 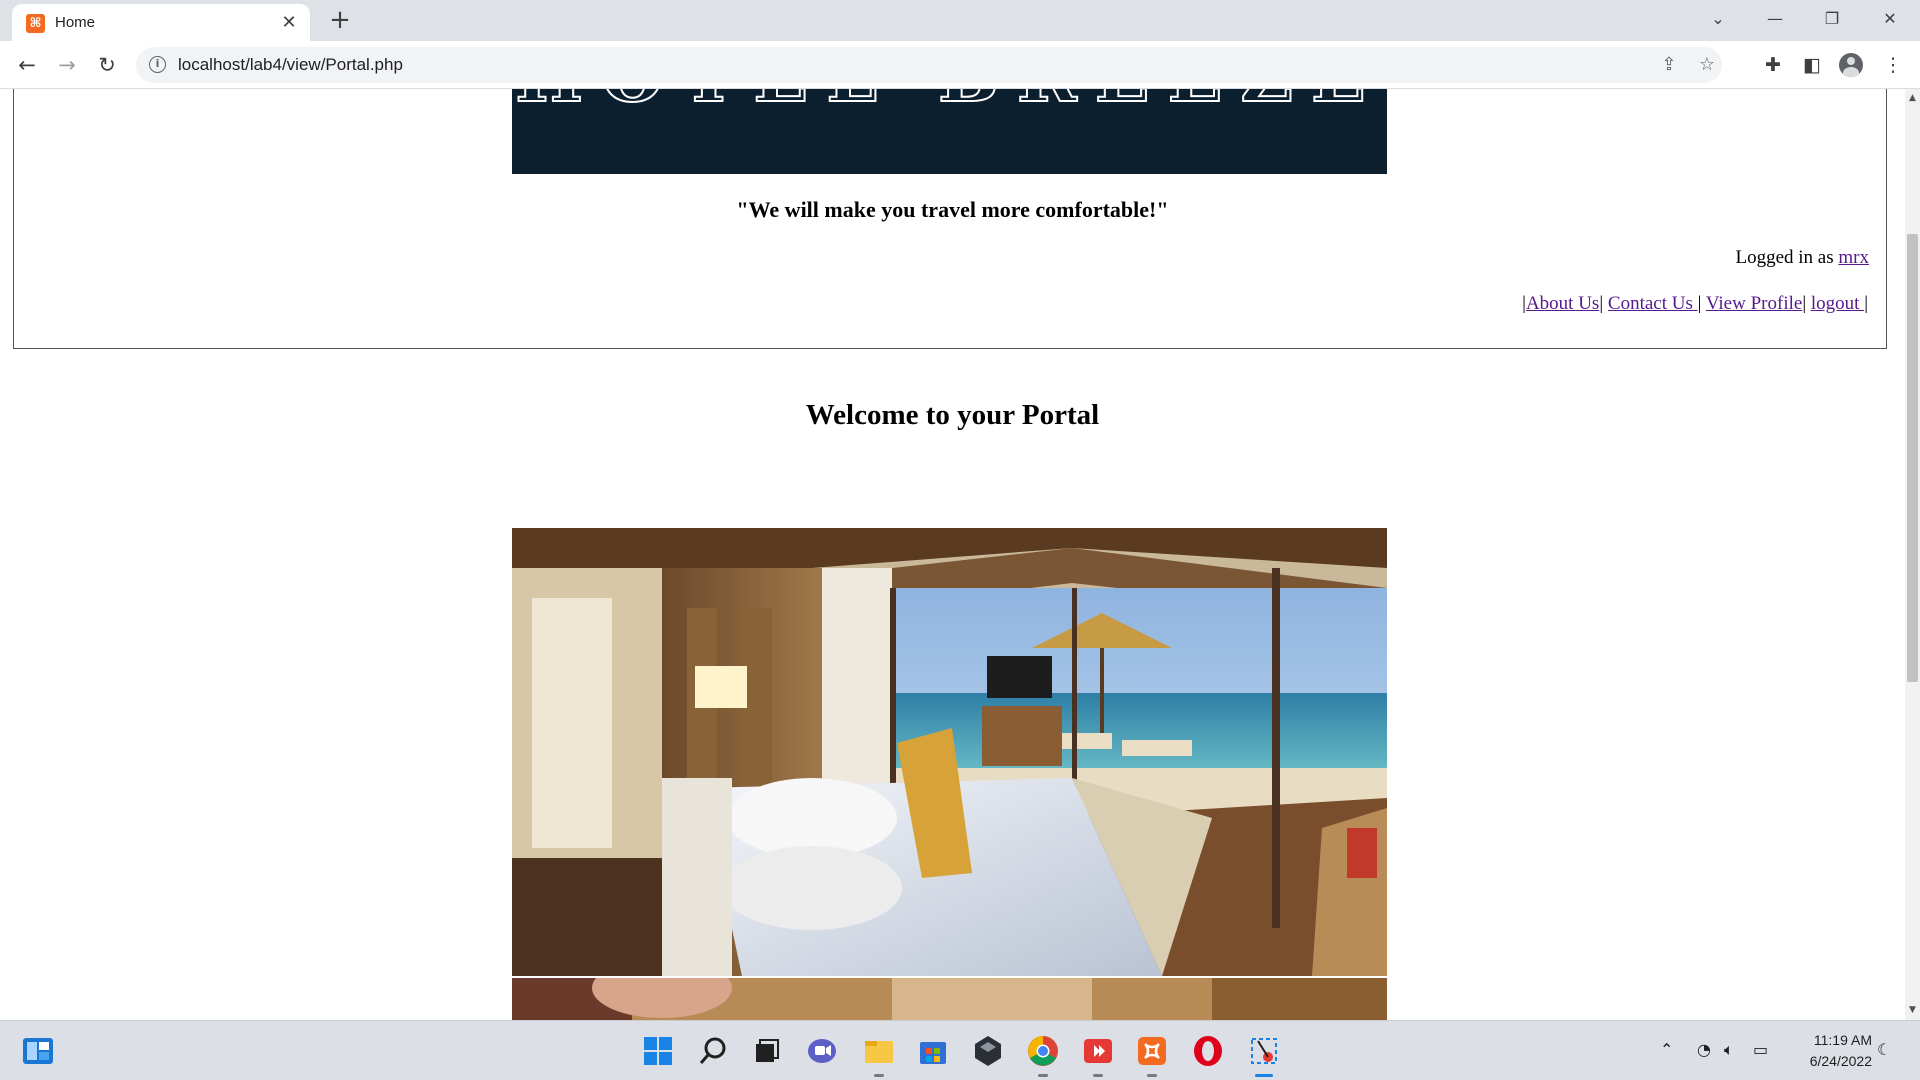 I want to click on file-explorer-icon, so click(x=879, y=1055).